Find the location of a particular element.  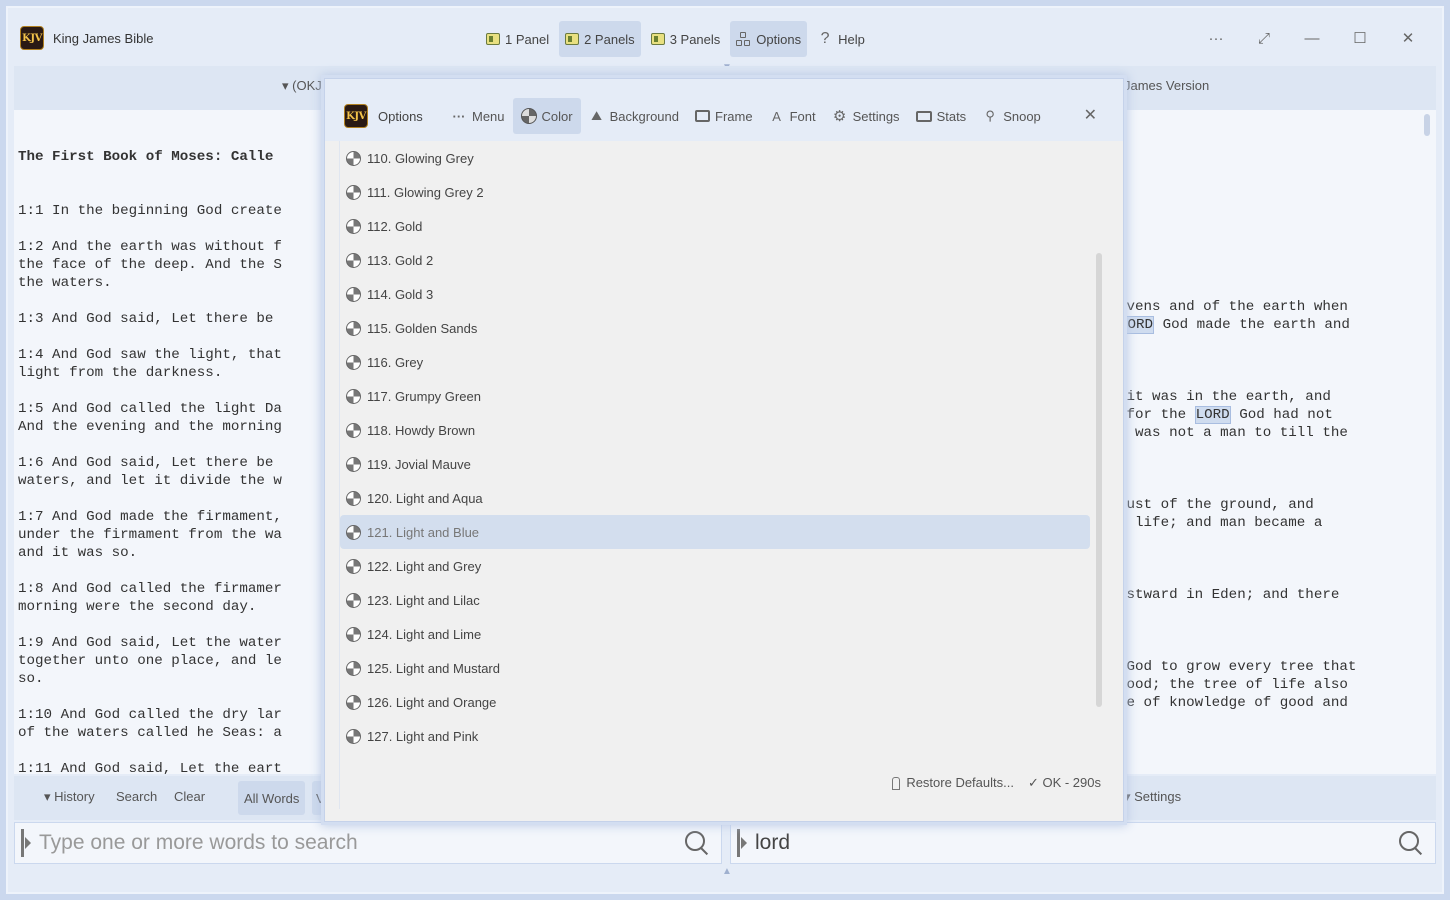

color-theme-item: 118. Howdy Brown is located at coordinates (715, 430).